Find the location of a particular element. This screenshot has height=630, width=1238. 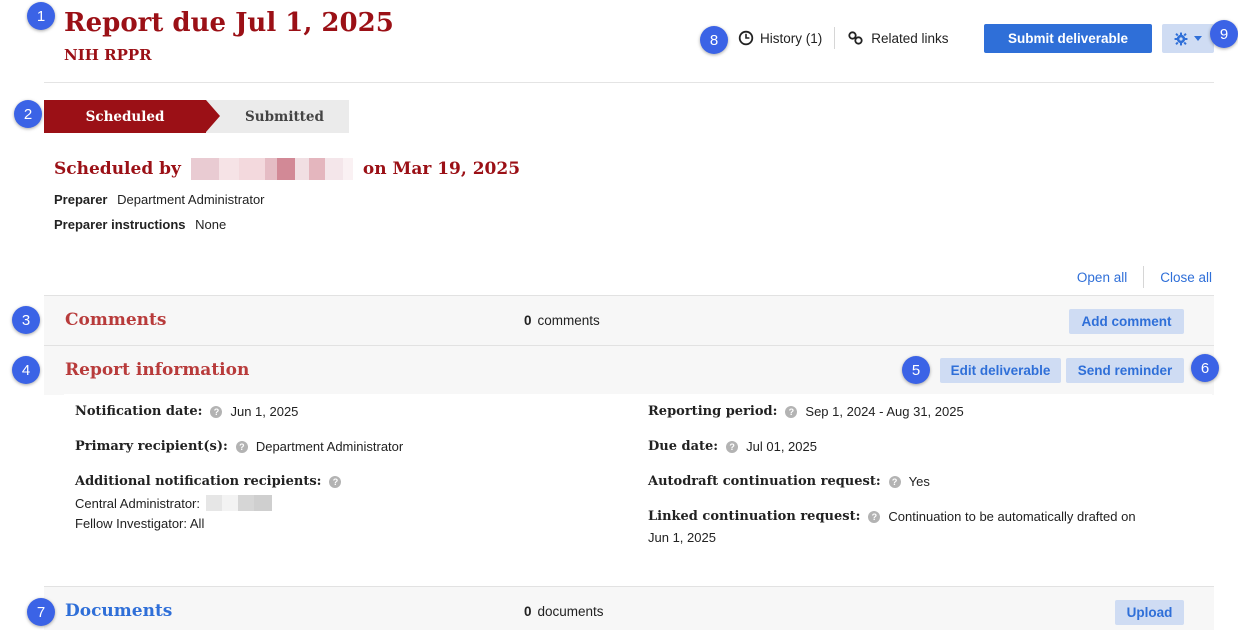

submit-deliverable-button: Submit deliverable is located at coordinates (1068, 38).